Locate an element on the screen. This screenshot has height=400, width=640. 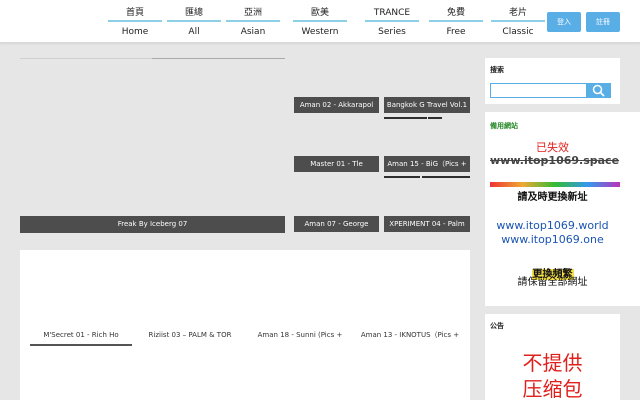
search-button is located at coordinates (598, 90).